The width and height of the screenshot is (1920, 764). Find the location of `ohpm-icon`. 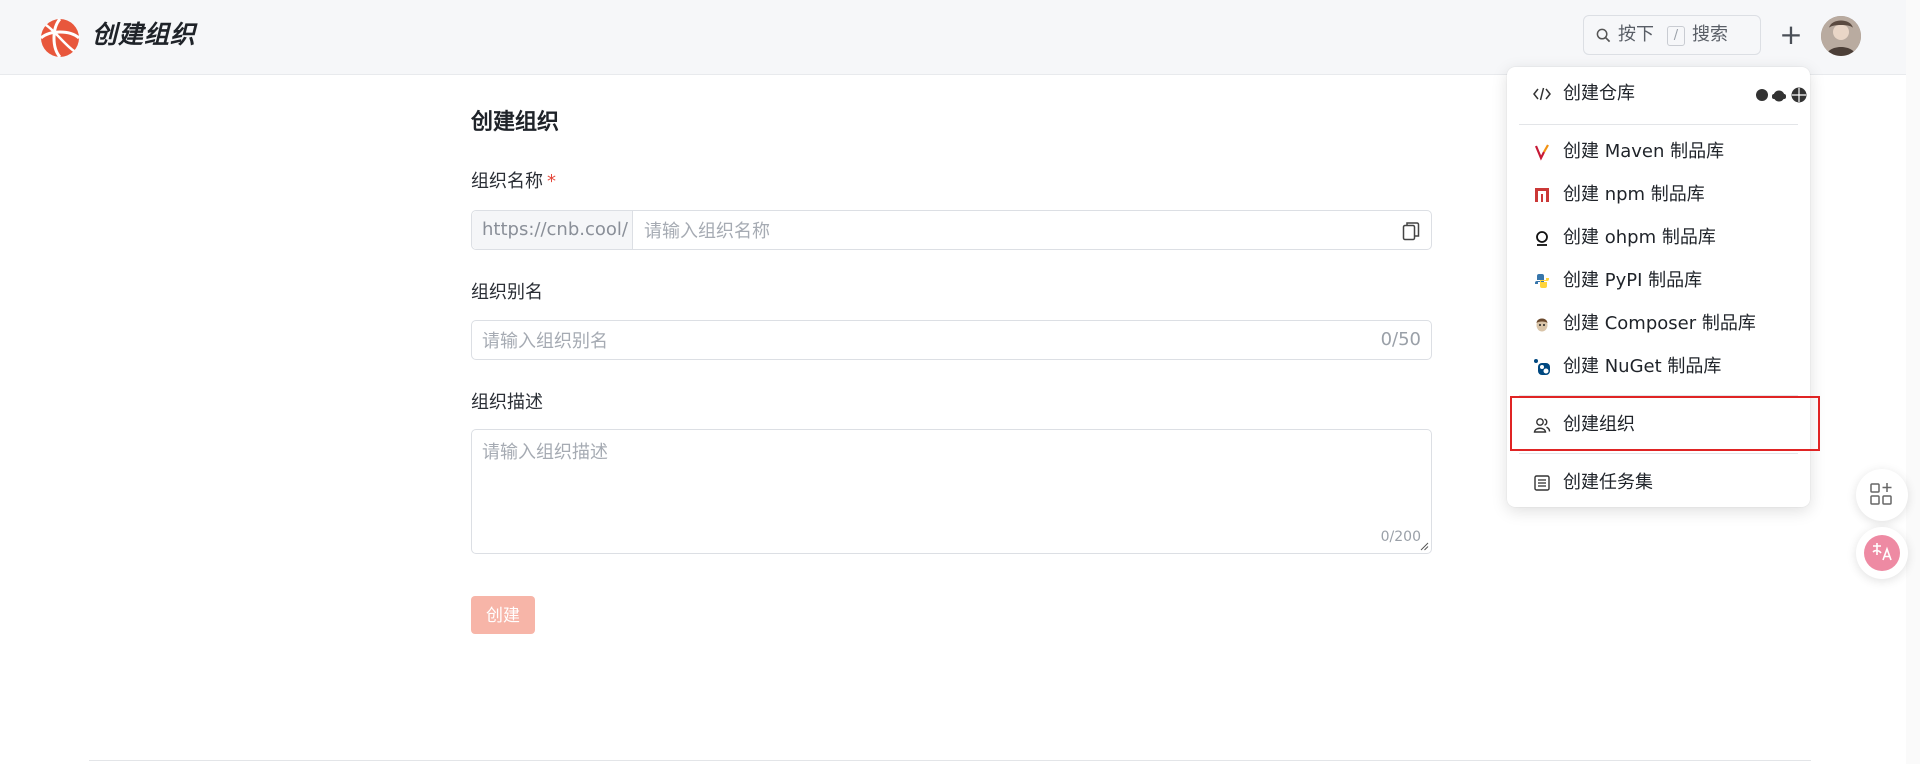

ohpm-icon is located at coordinates (1542, 238).